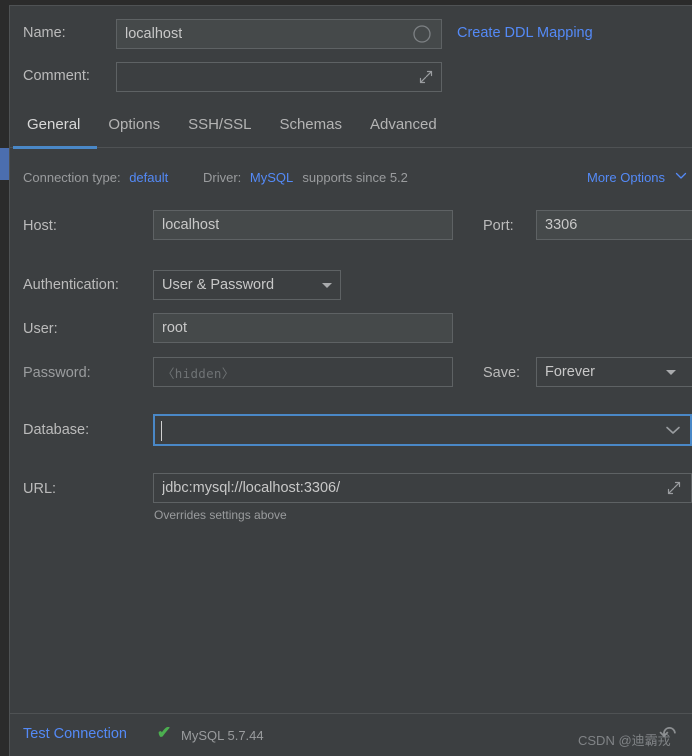  Describe the element at coordinates (220, 515) in the screenshot. I see `url-hint: Overrides settings above` at that location.